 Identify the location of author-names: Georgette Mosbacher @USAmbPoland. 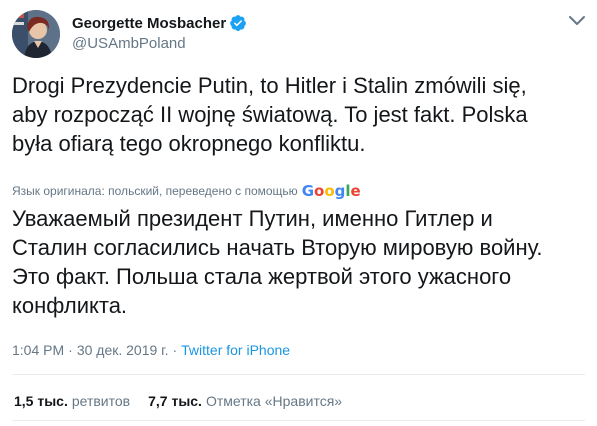
(159, 32).